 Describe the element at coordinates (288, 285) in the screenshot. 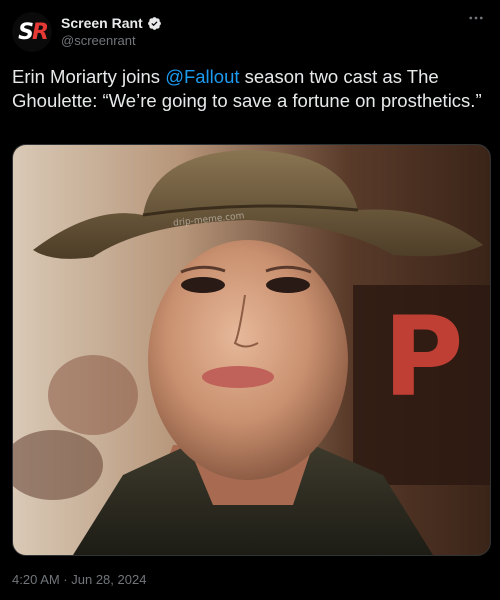

I see `right-eye` at that location.